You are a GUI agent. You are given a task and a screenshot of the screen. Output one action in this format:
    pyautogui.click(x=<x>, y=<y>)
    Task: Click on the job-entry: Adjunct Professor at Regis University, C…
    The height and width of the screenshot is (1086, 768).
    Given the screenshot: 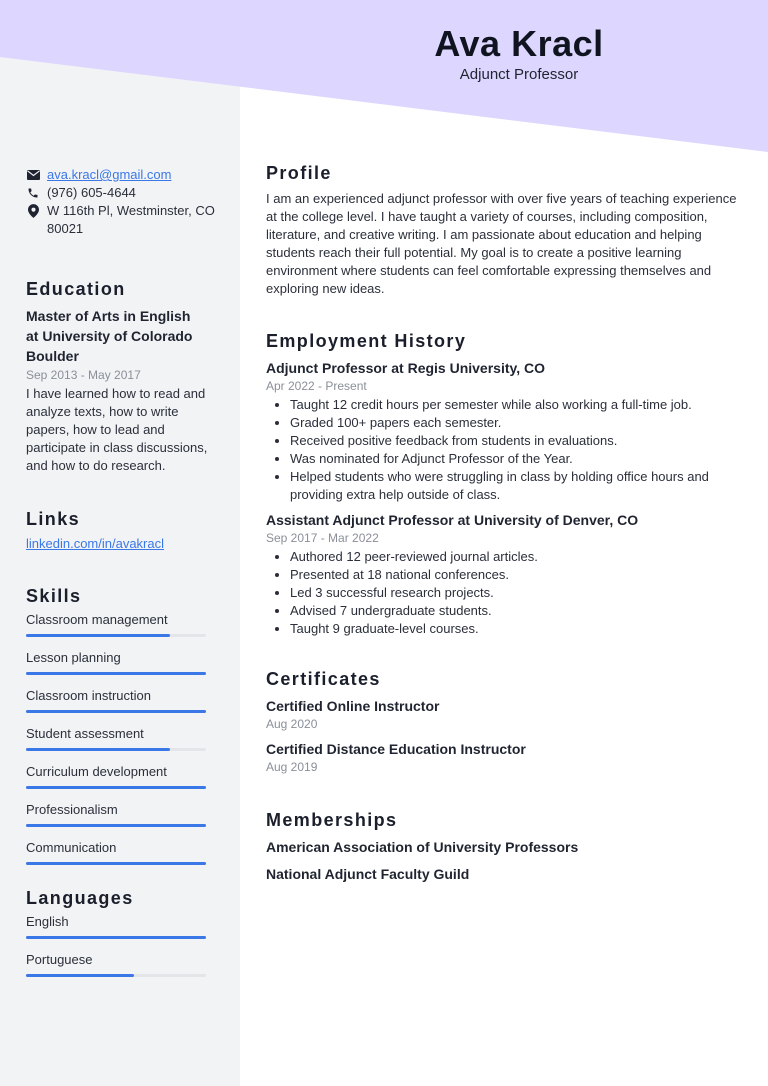 What is the action you would take?
    pyautogui.click(x=506, y=431)
    